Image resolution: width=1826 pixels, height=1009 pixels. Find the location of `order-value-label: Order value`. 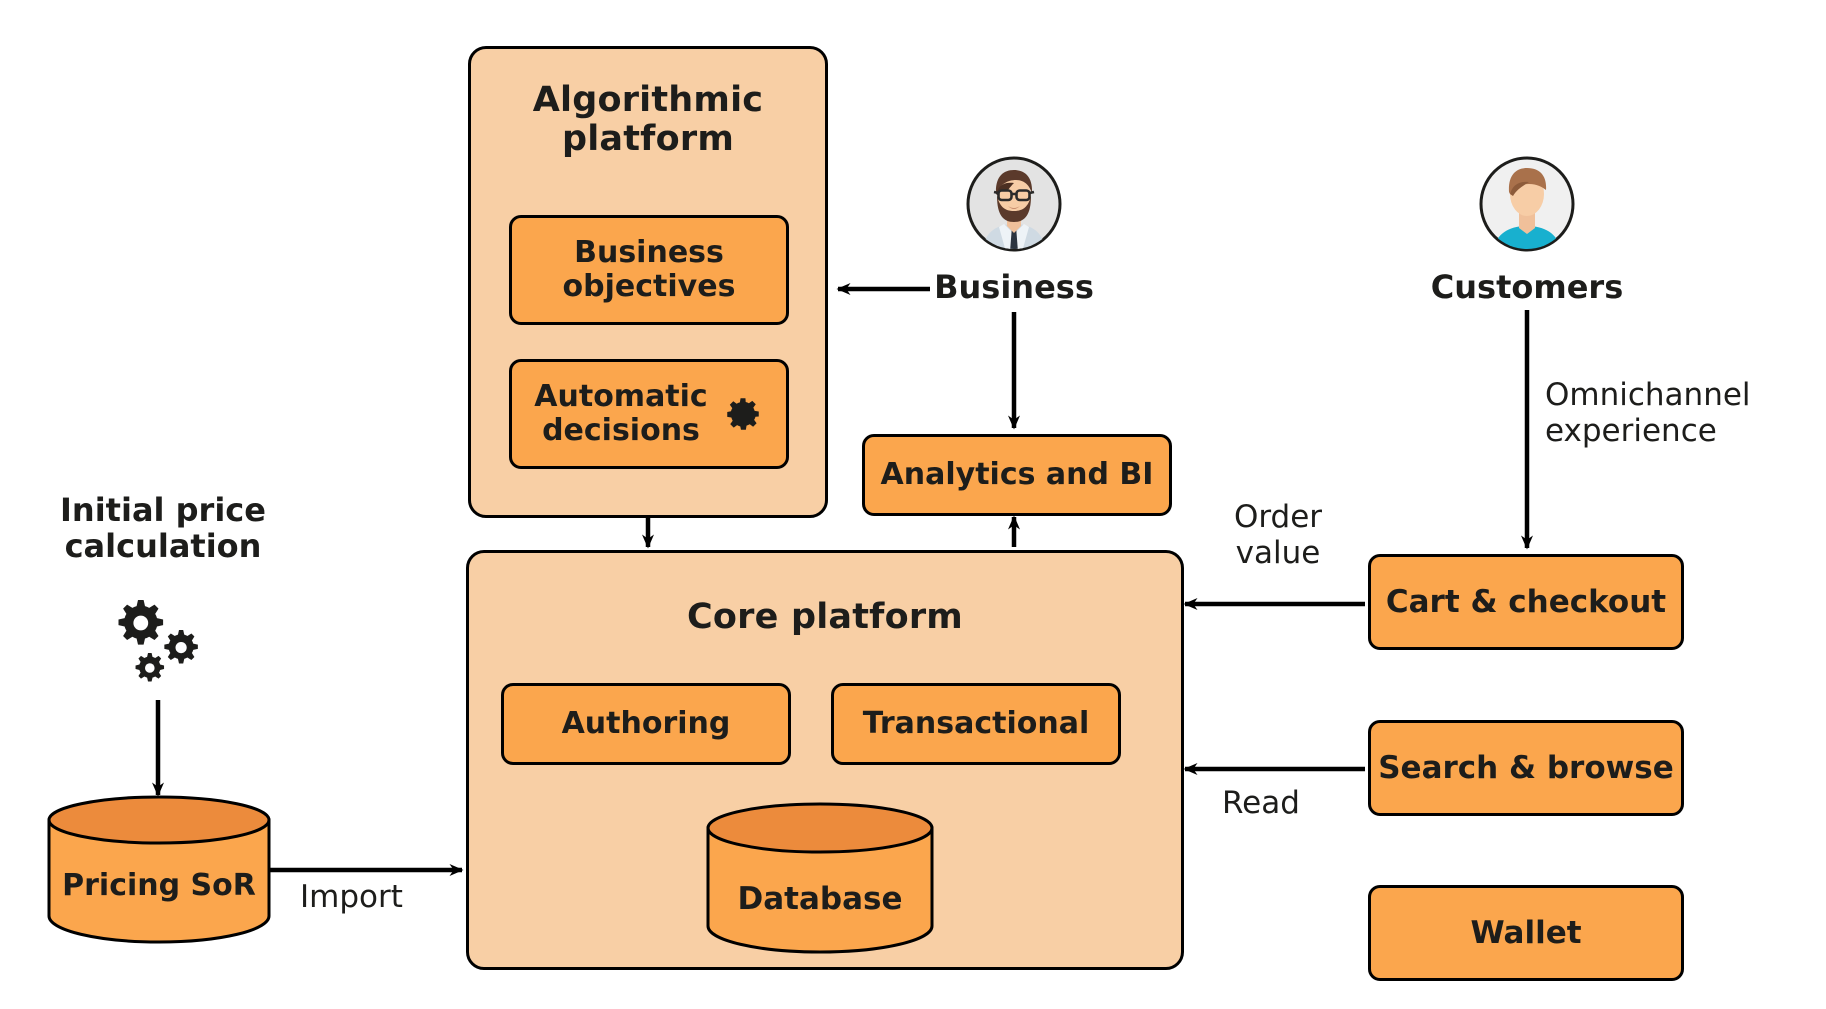

order-value-label: Order value is located at coordinates (1278, 535).